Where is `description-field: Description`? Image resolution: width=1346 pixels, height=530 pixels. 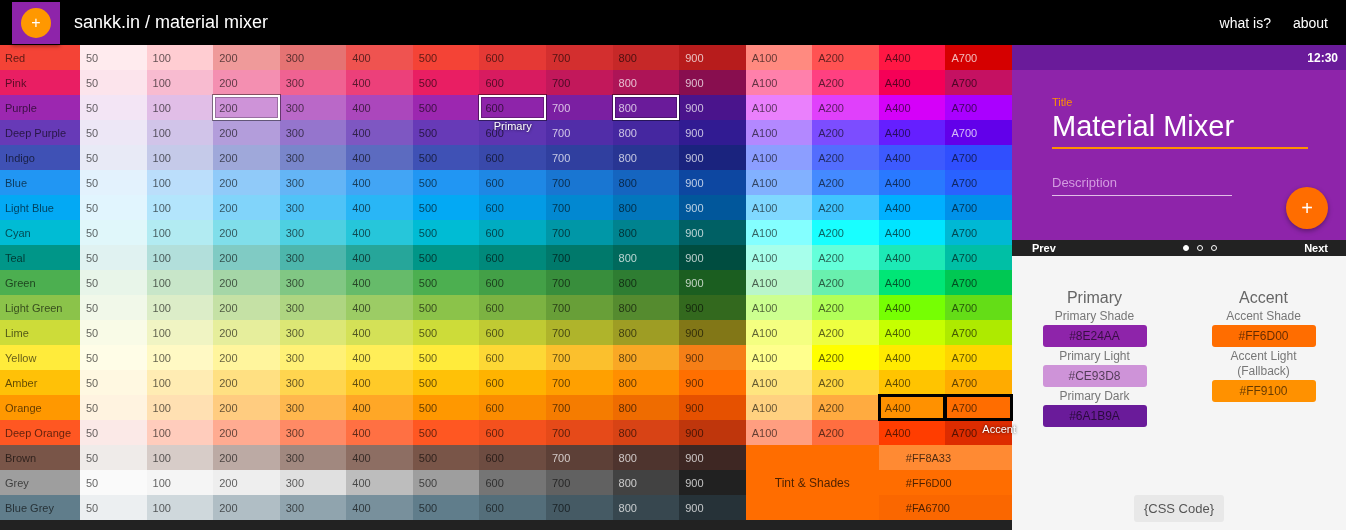 description-field: Description is located at coordinates (1142, 185).